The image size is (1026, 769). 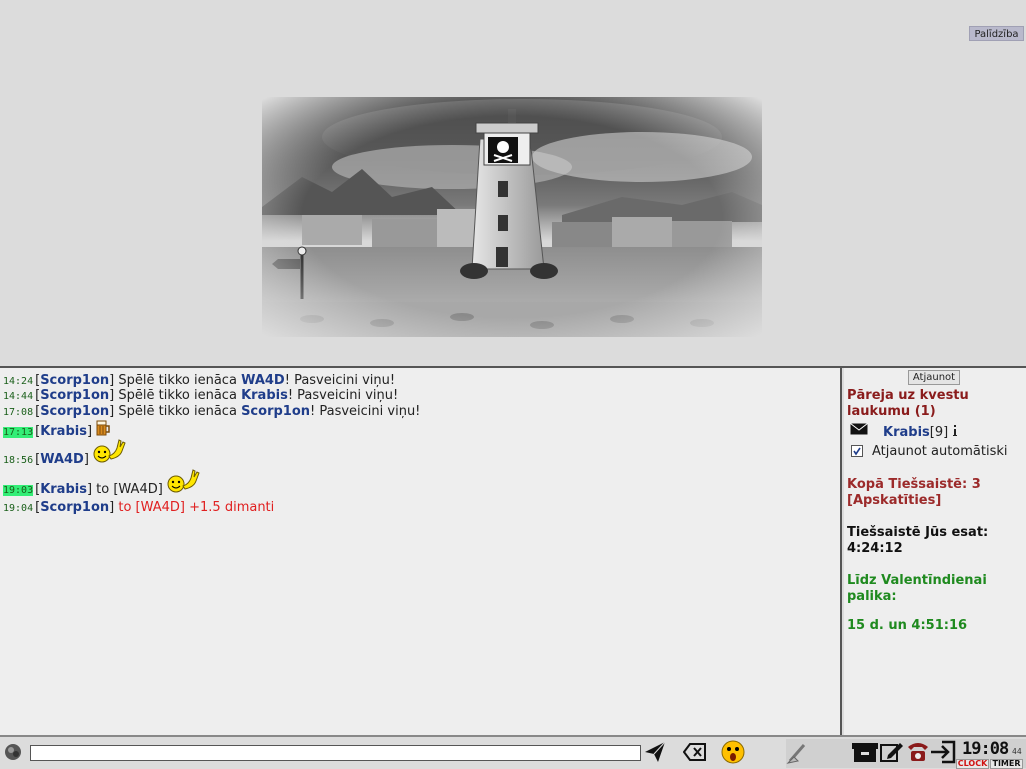 I want to click on message-target: to [WA4D] +1.5 dimanti, so click(x=194, y=507).